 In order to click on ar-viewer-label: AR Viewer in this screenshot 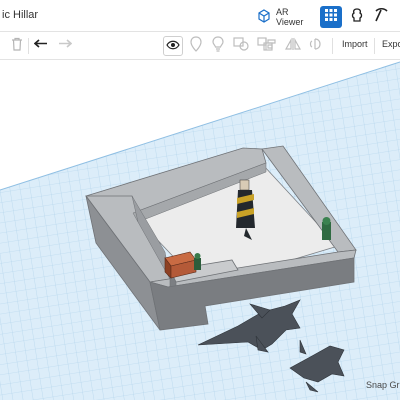, I will do `click(290, 17)`.